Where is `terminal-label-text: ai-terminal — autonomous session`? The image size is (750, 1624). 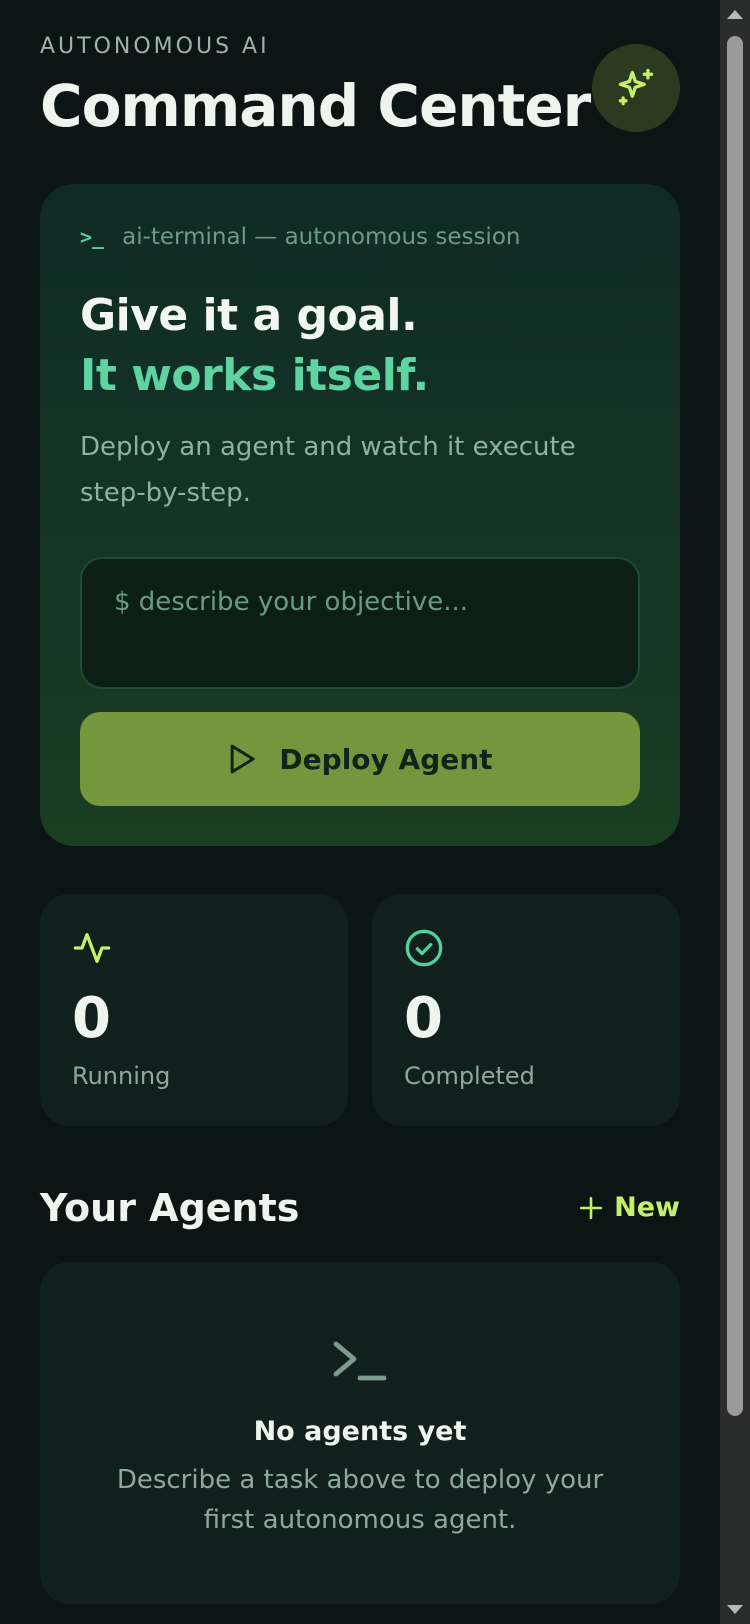 terminal-label-text: ai-terminal — autonomous session is located at coordinates (321, 237).